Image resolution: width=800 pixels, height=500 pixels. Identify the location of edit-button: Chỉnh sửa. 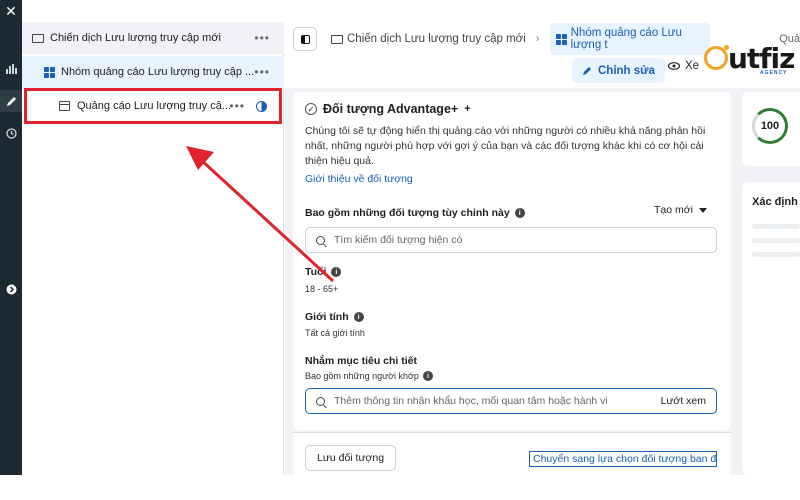
(618, 70).